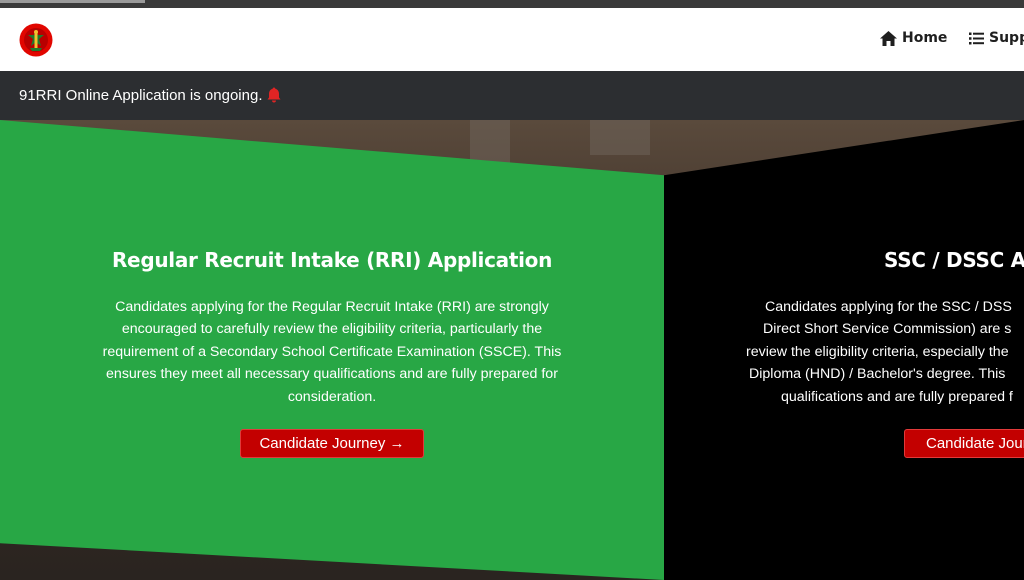  I want to click on nav-home-label: Home, so click(925, 38).